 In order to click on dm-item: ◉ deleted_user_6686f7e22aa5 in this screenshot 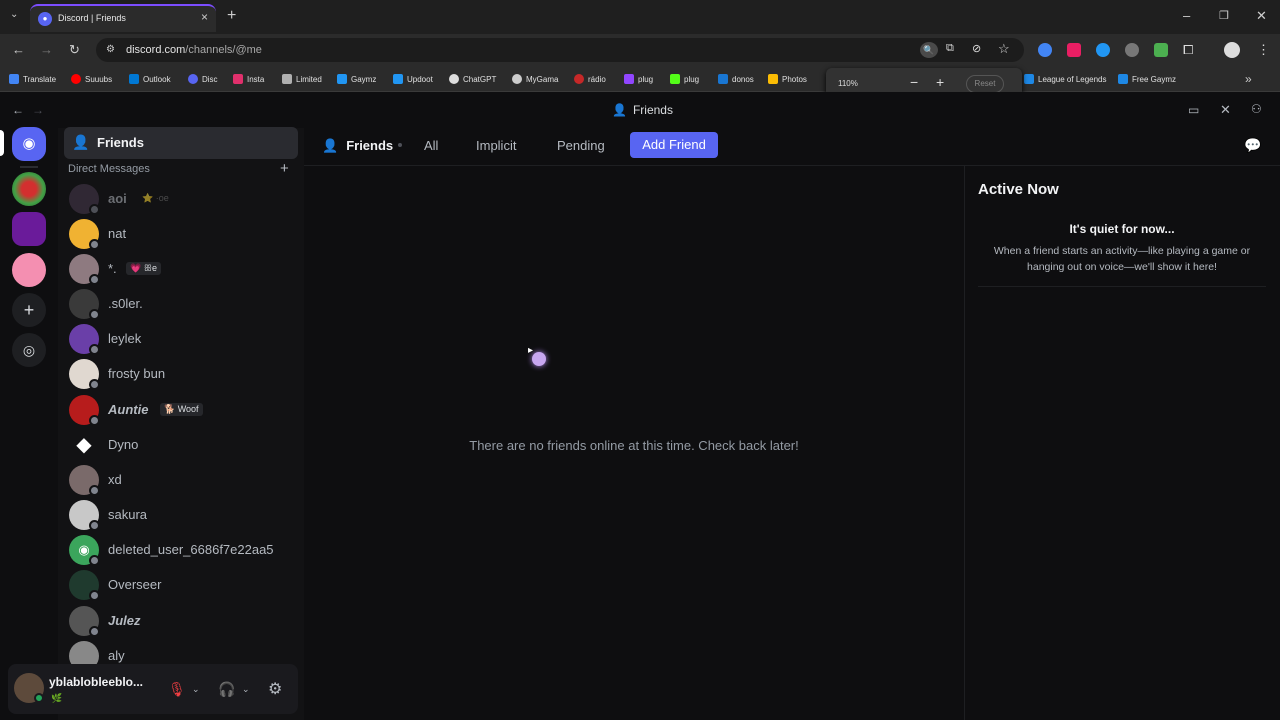, I will do `click(182, 551)`.